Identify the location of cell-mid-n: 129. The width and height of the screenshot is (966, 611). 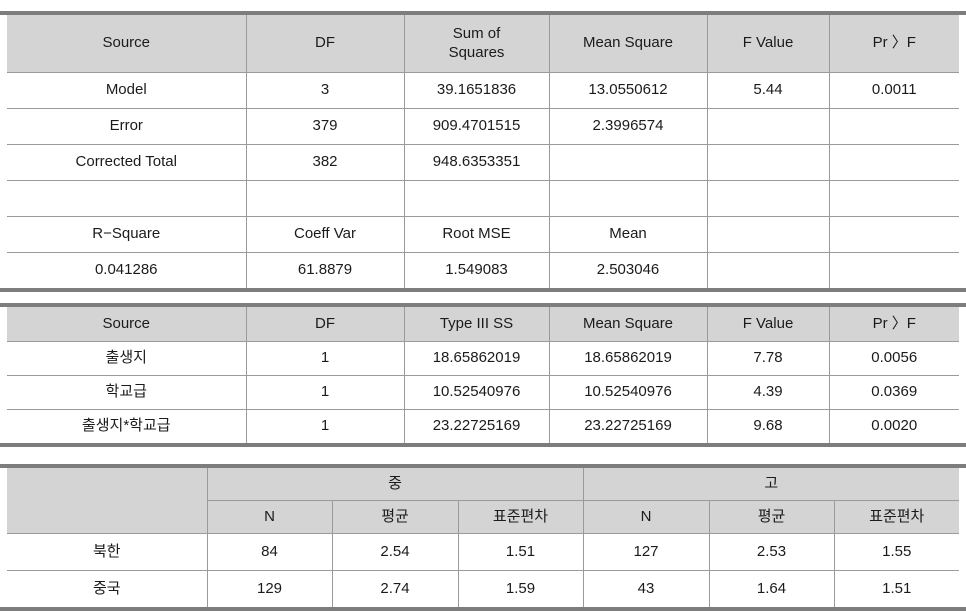
(269, 588).